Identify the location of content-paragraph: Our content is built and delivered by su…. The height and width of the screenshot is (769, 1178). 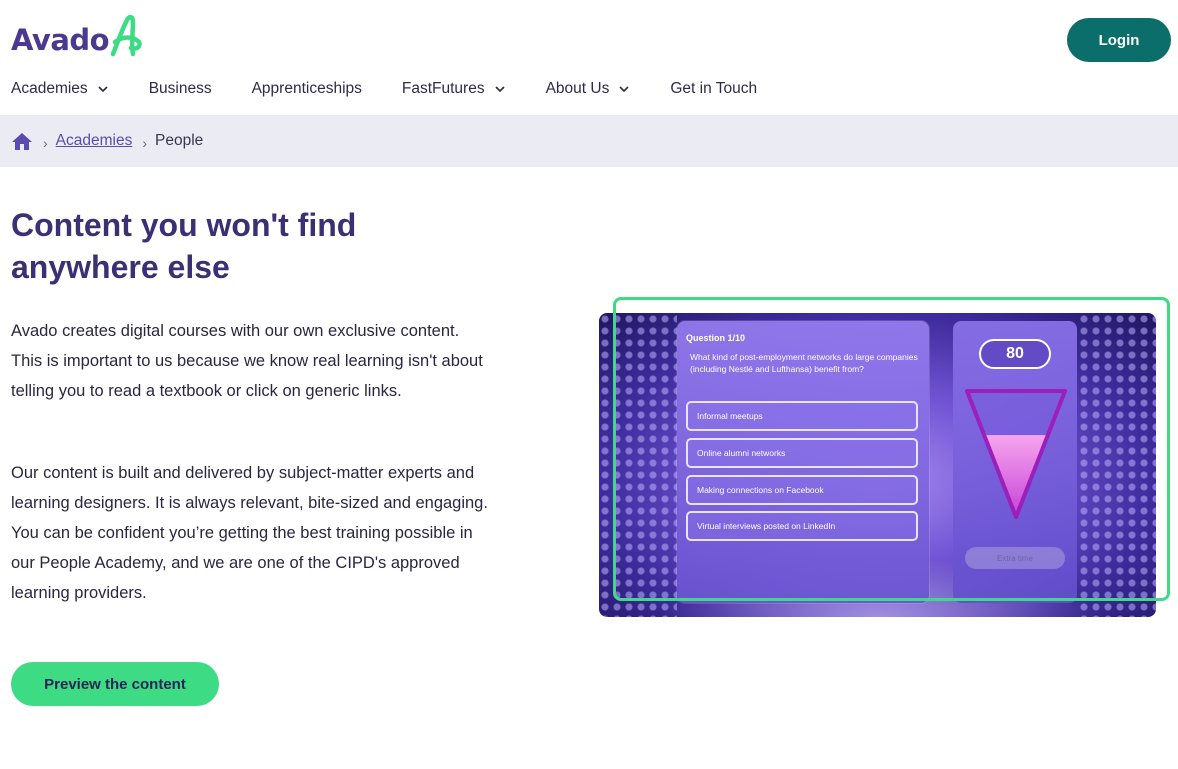
(249, 533).